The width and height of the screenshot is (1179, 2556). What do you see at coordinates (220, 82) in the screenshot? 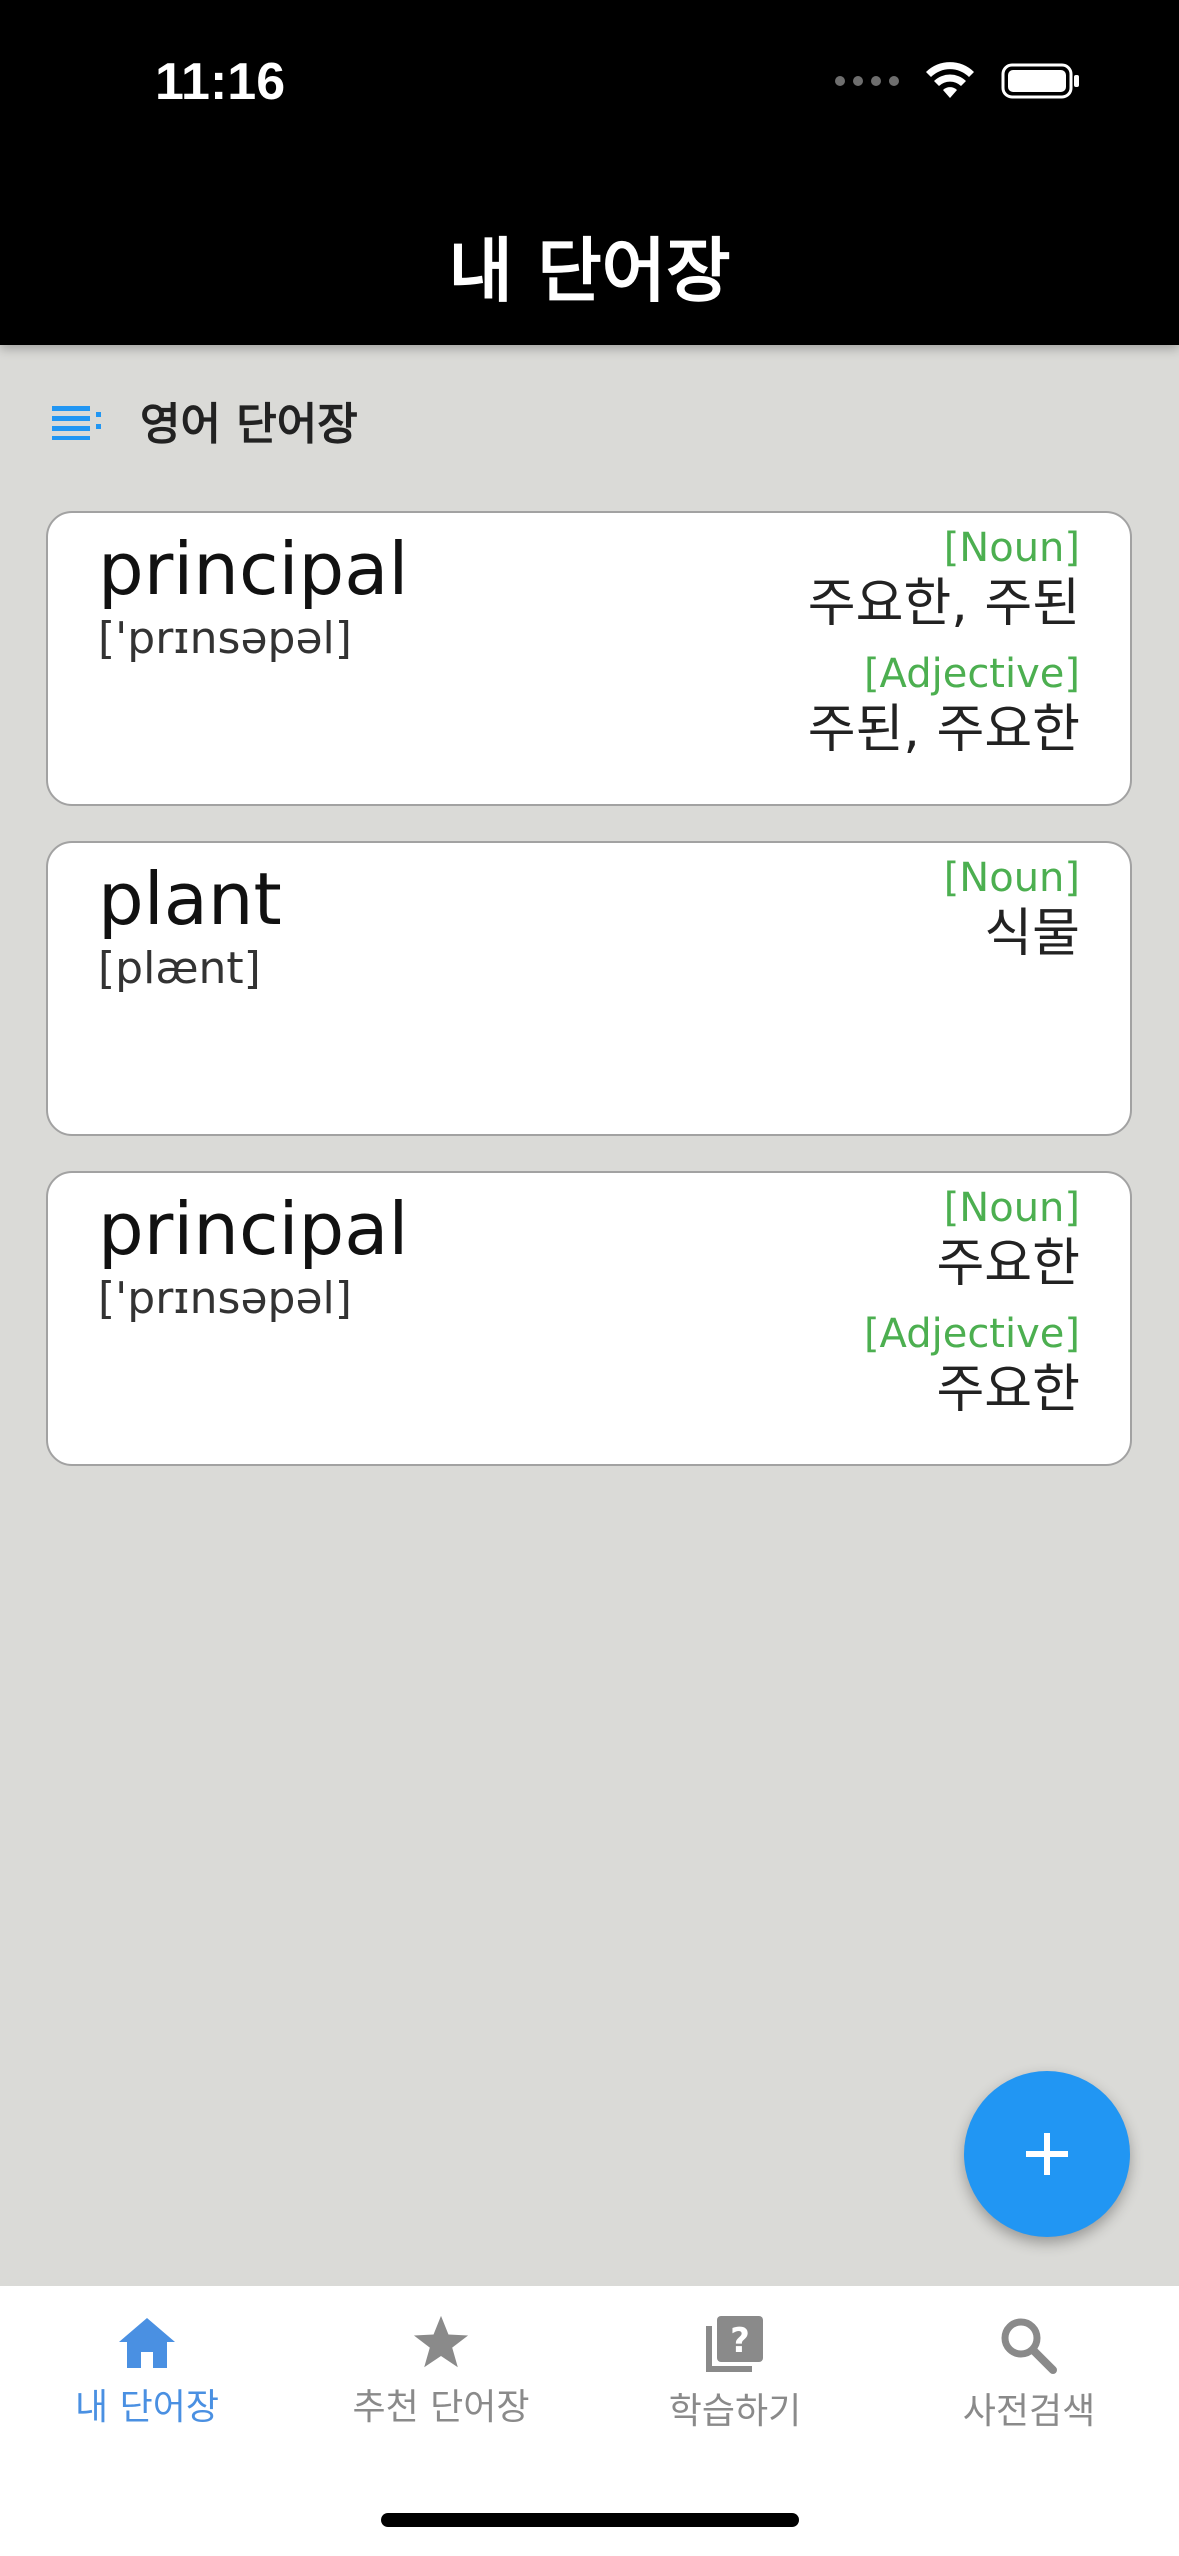
I see `status-time: 11:16` at bounding box center [220, 82].